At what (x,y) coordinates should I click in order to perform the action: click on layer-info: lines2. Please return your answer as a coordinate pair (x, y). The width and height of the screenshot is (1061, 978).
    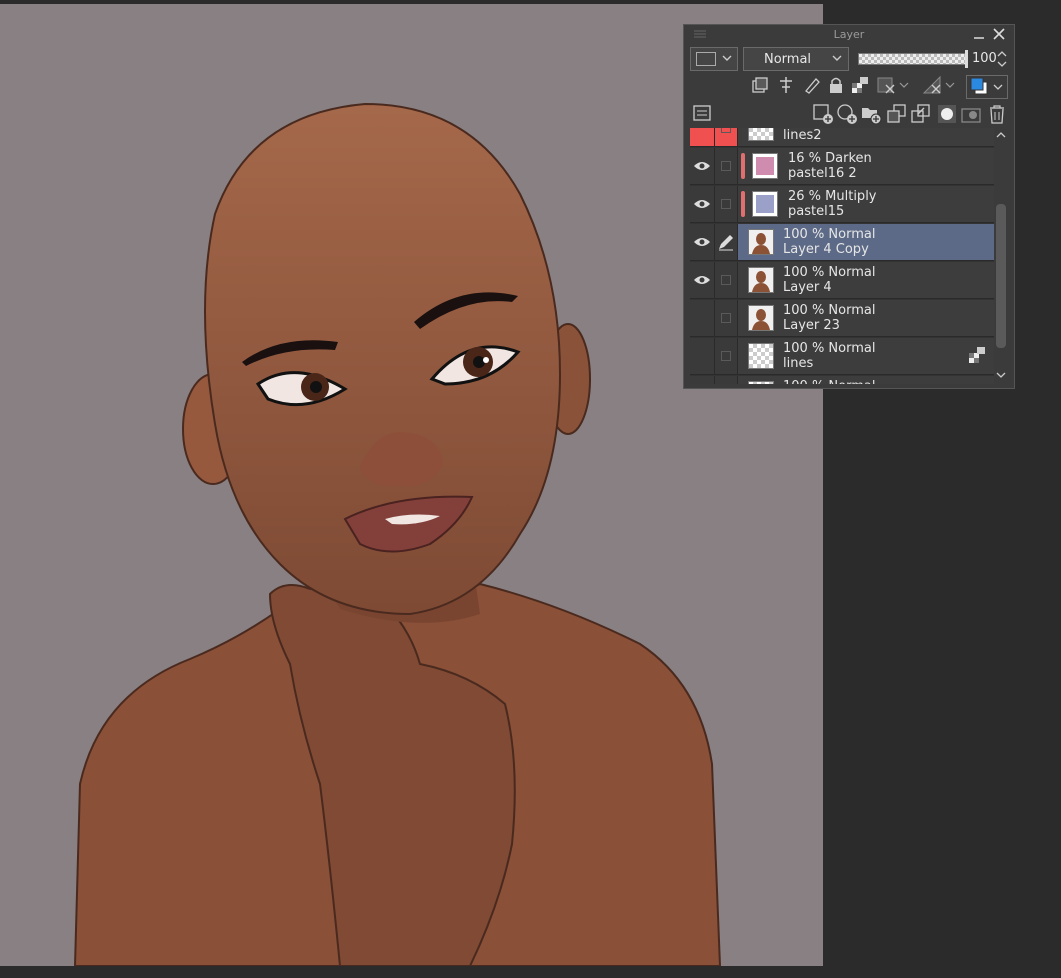
    Looking at the image, I should click on (866, 137).